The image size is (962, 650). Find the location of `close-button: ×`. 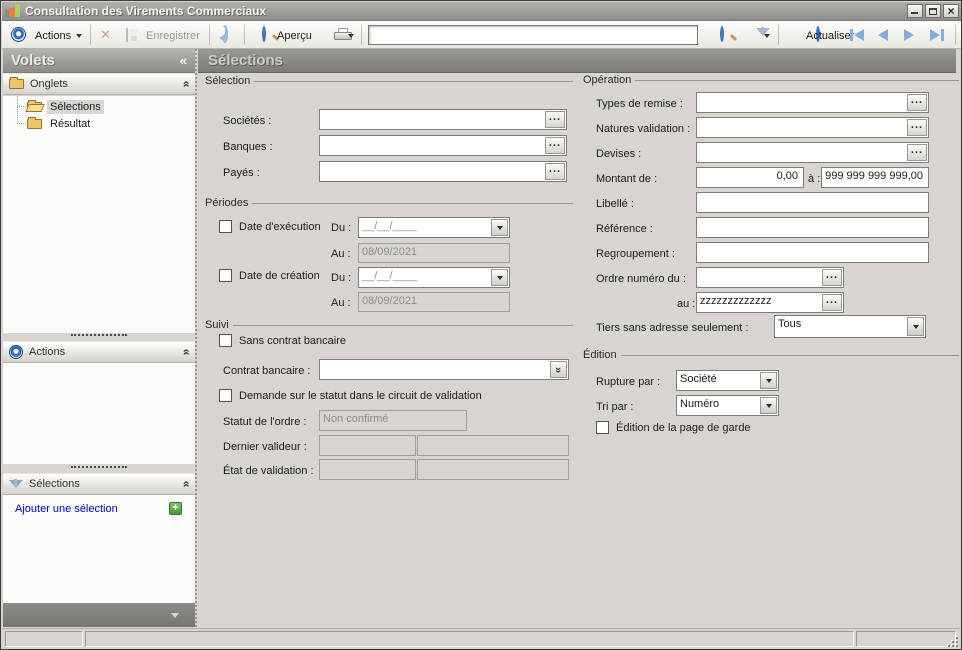

close-button: × is located at coordinates (951, 11).